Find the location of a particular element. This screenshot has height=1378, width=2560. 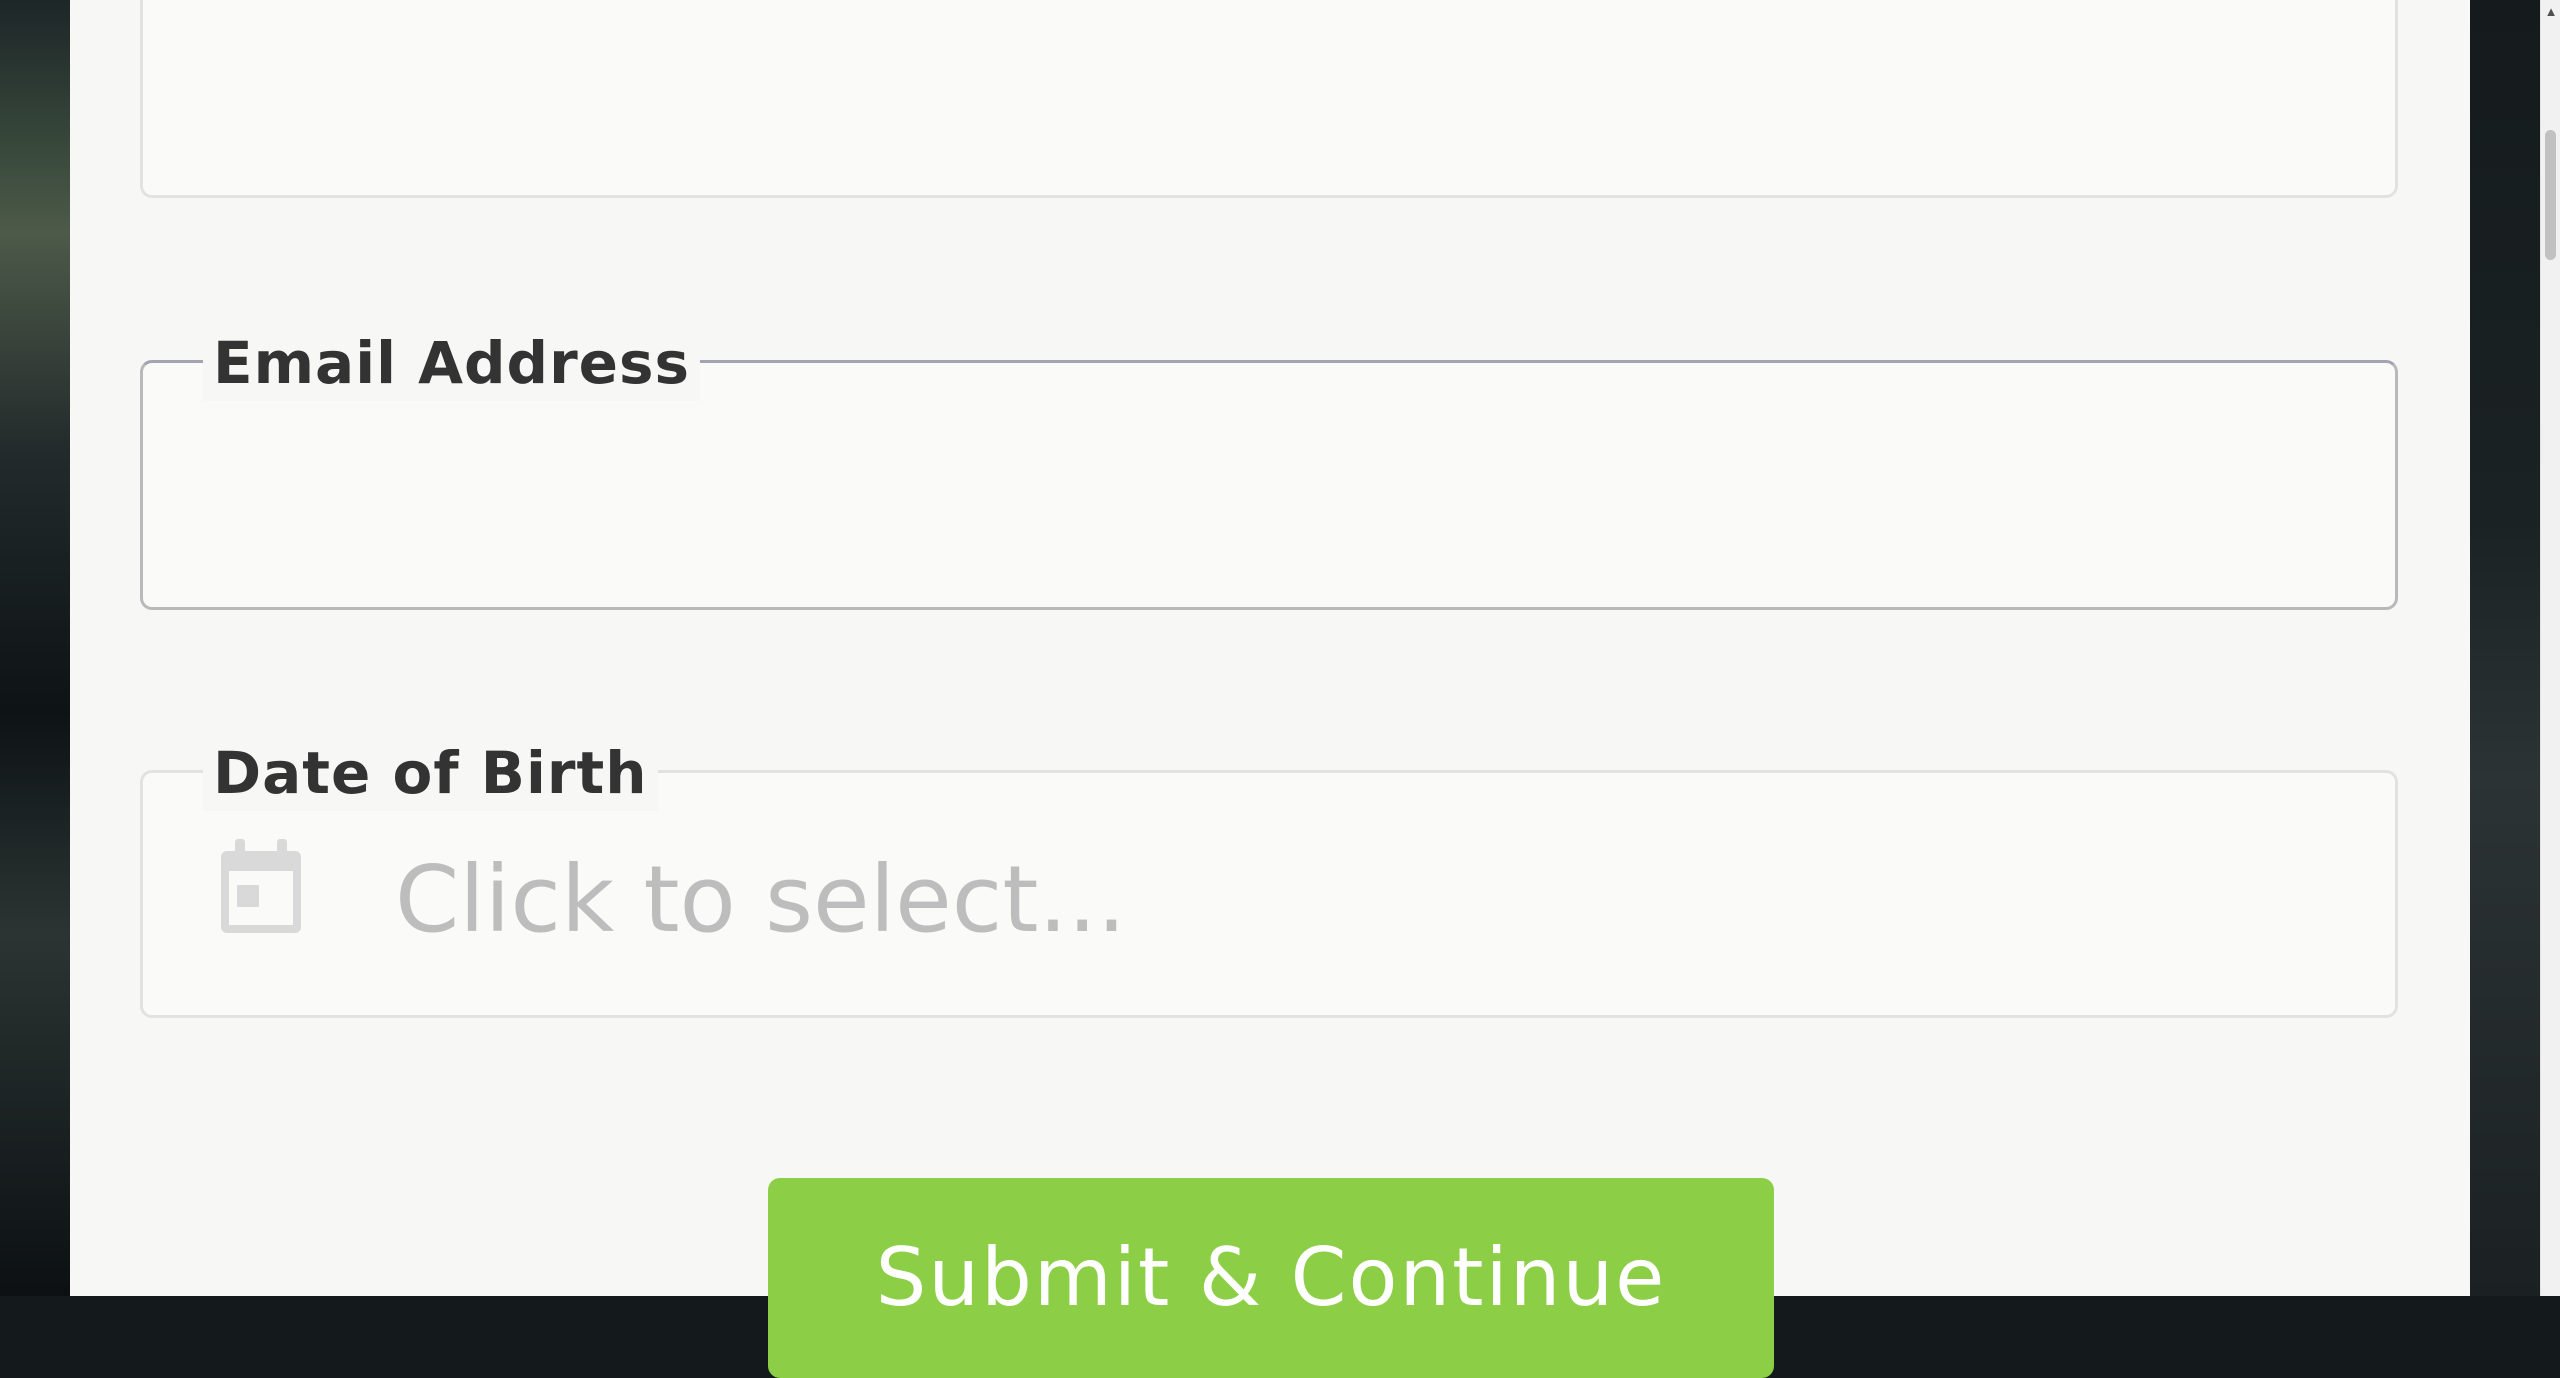

previous-field is located at coordinates (1269, 99).